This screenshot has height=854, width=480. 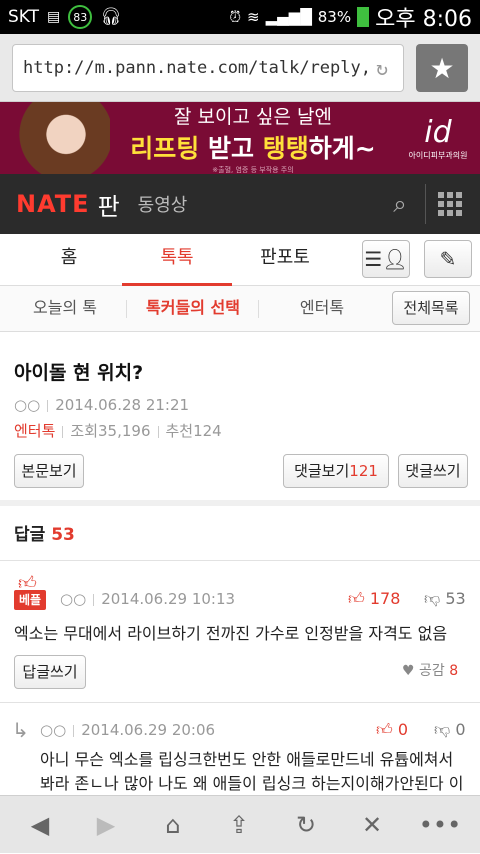 What do you see at coordinates (253, 17) in the screenshot?
I see `wifi-icon: ≋` at bounding box center [253, 17].